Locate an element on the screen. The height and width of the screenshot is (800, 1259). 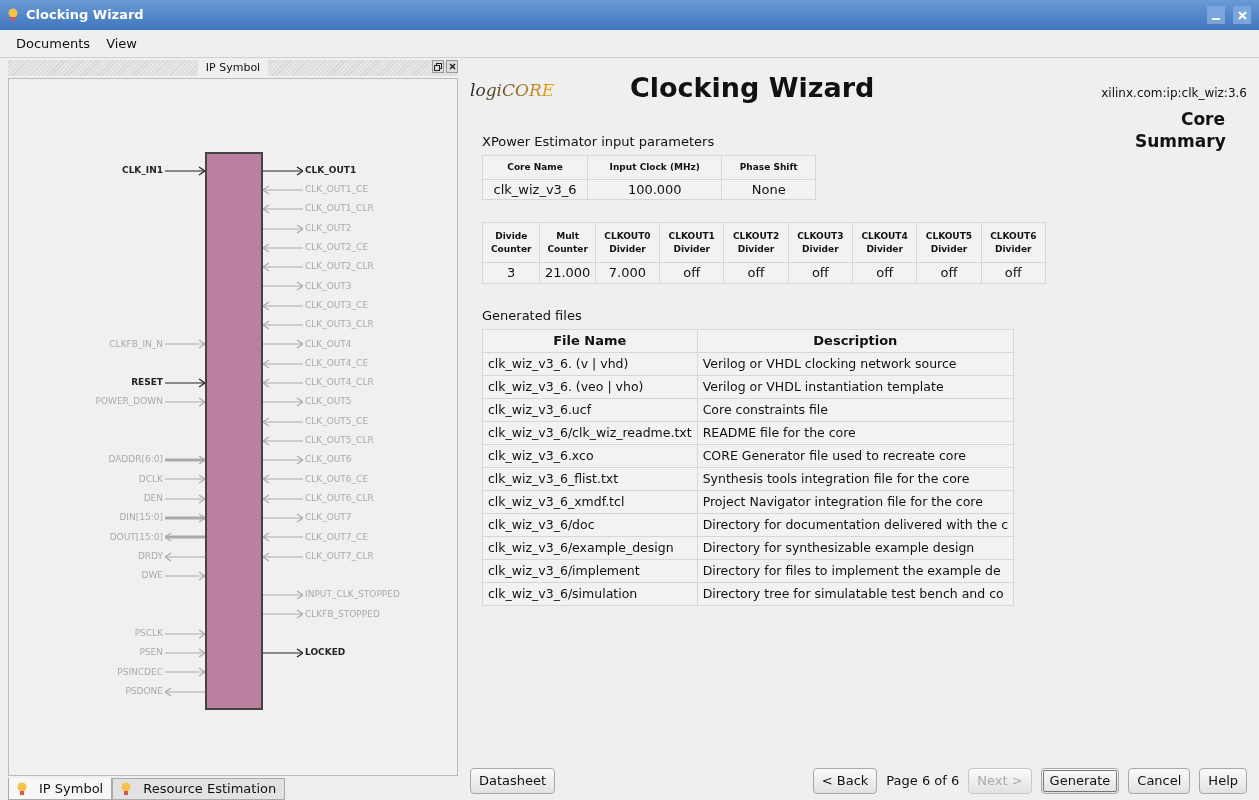
pin-label: CLK_OUT6_CE is located at coordinates (337, 479).